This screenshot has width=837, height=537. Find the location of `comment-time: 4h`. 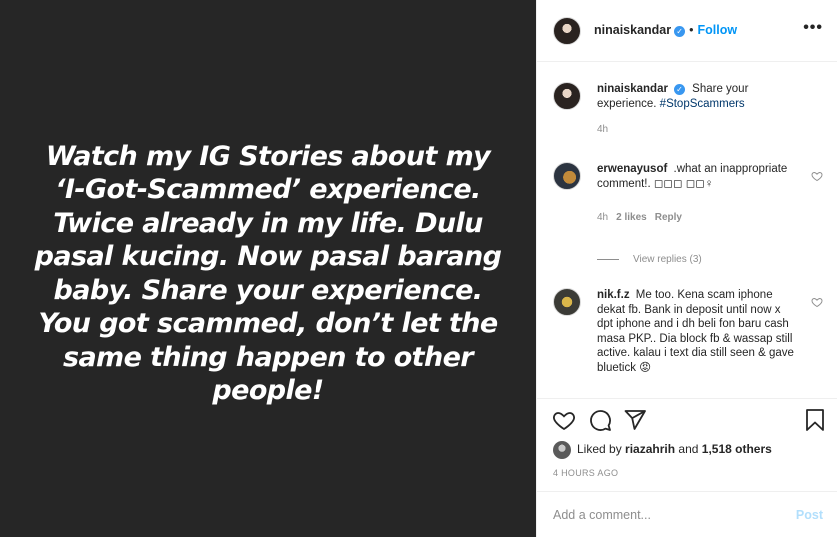

comment-time: 4h is located at coordinates (602, 217).